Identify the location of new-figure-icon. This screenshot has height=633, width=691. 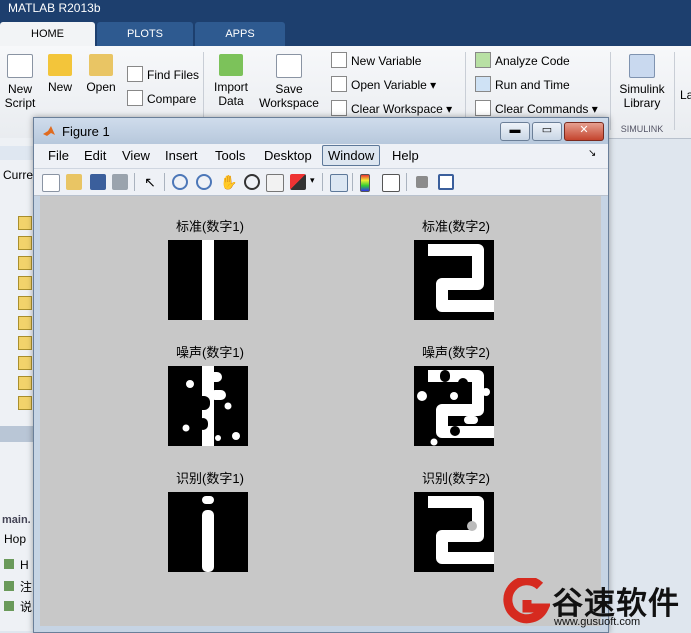
(51, 183).